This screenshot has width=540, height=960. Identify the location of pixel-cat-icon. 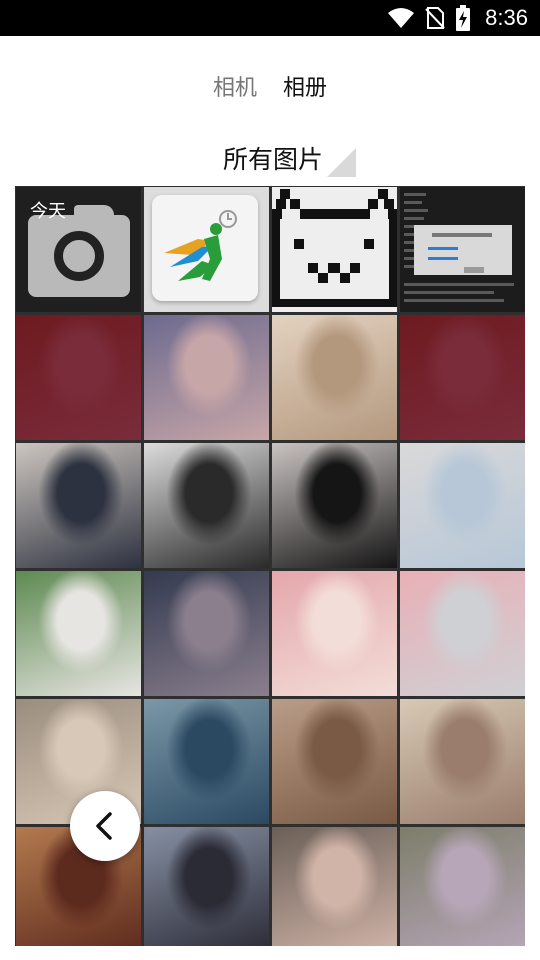
(334, 249).